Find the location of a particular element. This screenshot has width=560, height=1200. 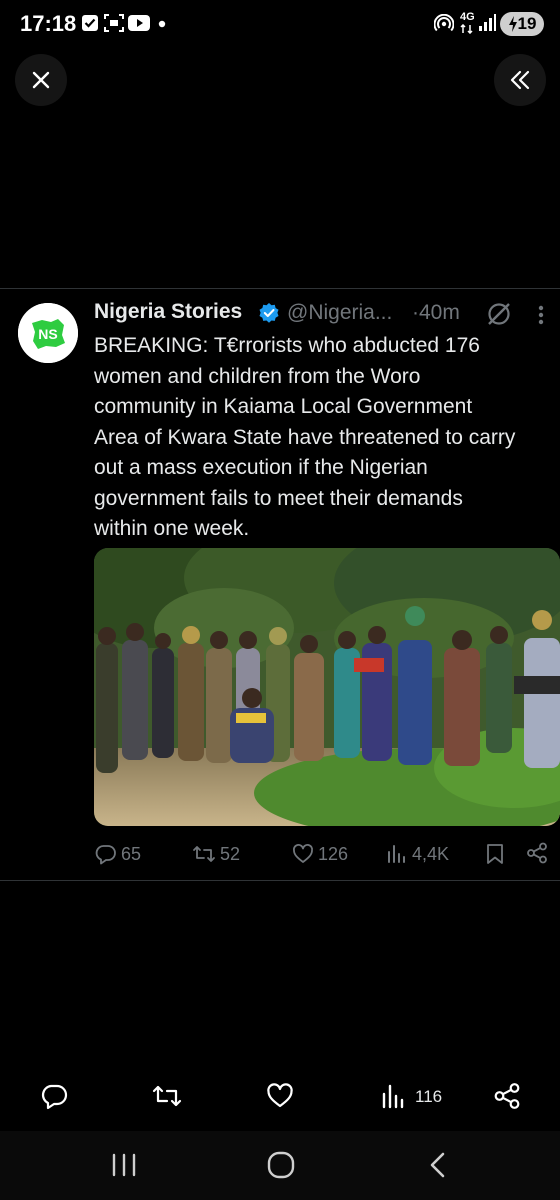

charging-icon is located at coordinates (512, 24).